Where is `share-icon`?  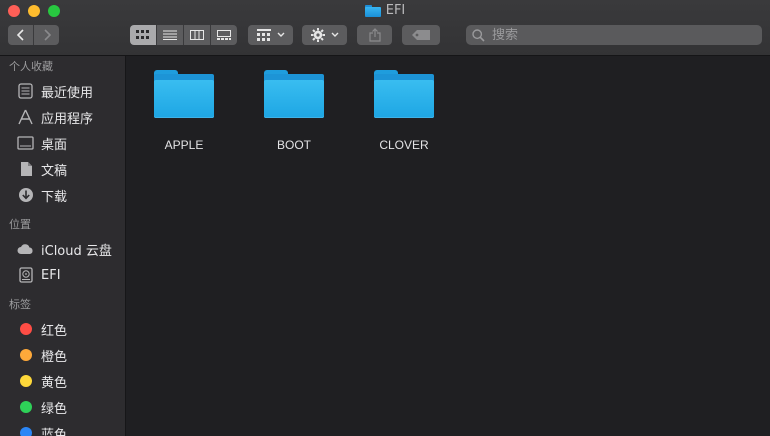
share-icon is located at coordinates (374, 35).